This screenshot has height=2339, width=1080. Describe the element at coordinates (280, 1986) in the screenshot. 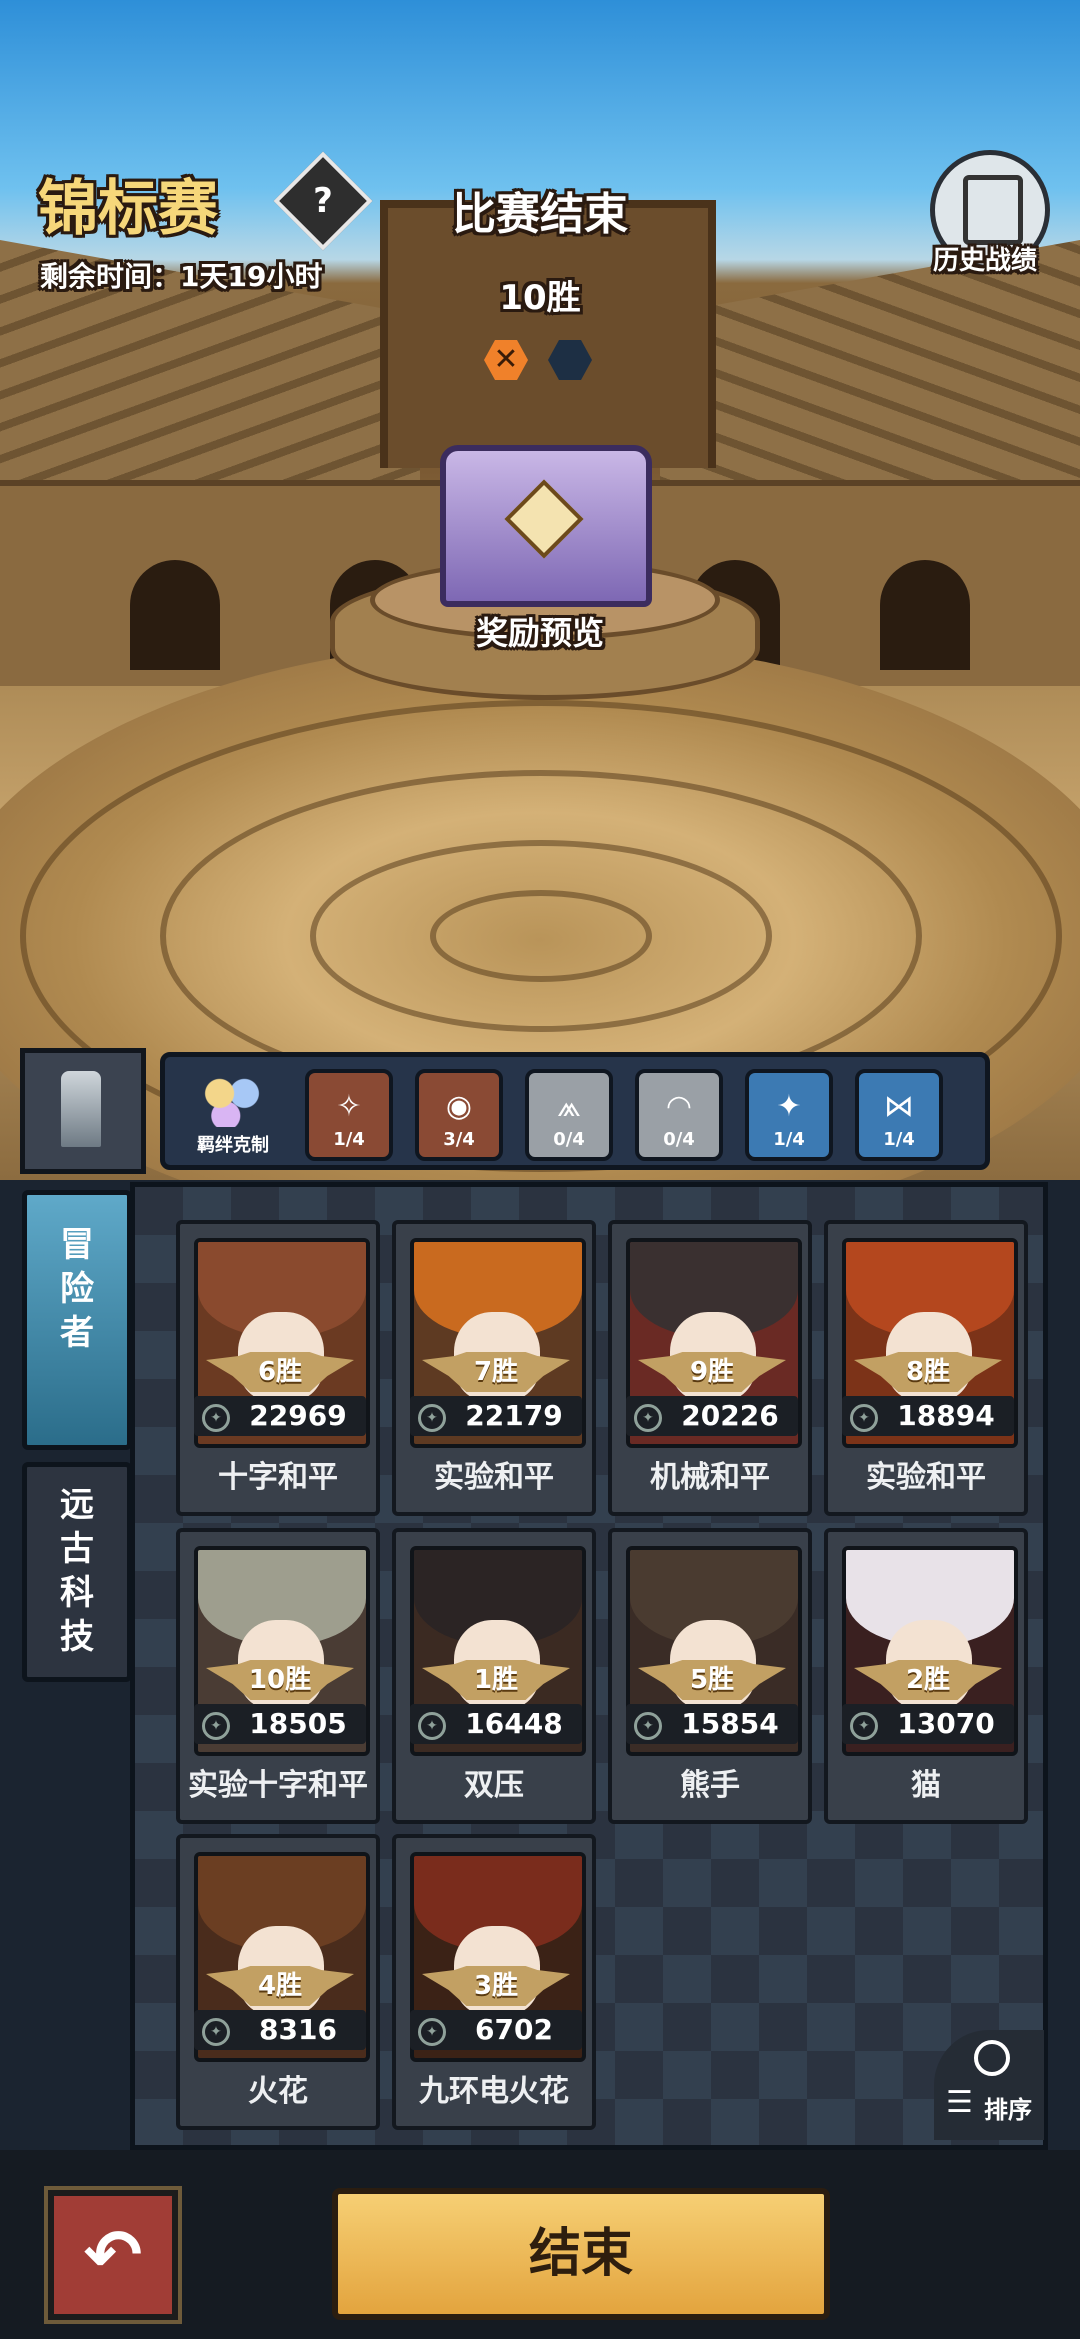

I see `hero-wins: 4胜` at that location.